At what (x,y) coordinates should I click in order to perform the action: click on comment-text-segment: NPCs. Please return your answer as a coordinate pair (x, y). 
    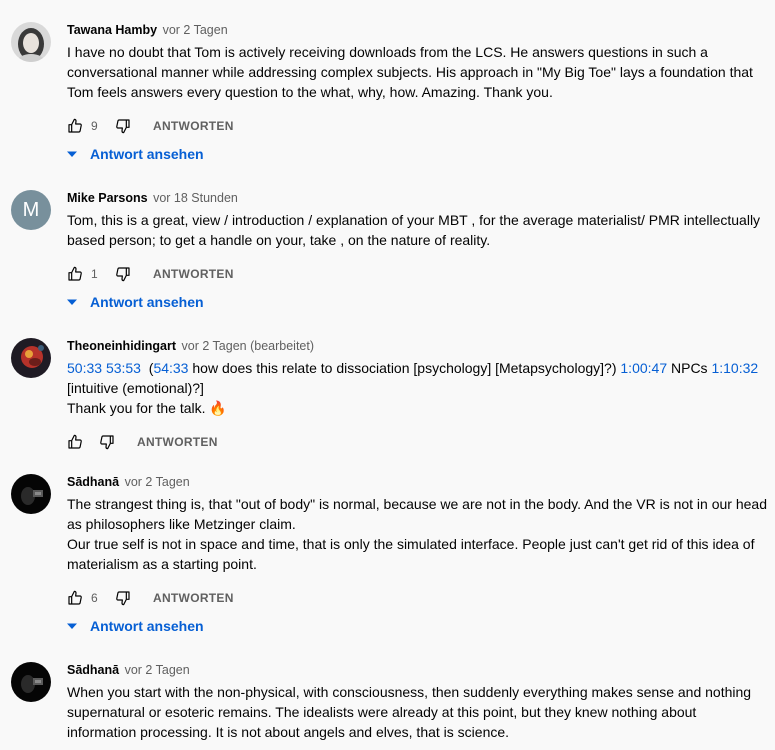
    Looking at the image, I should click on (689, 368).